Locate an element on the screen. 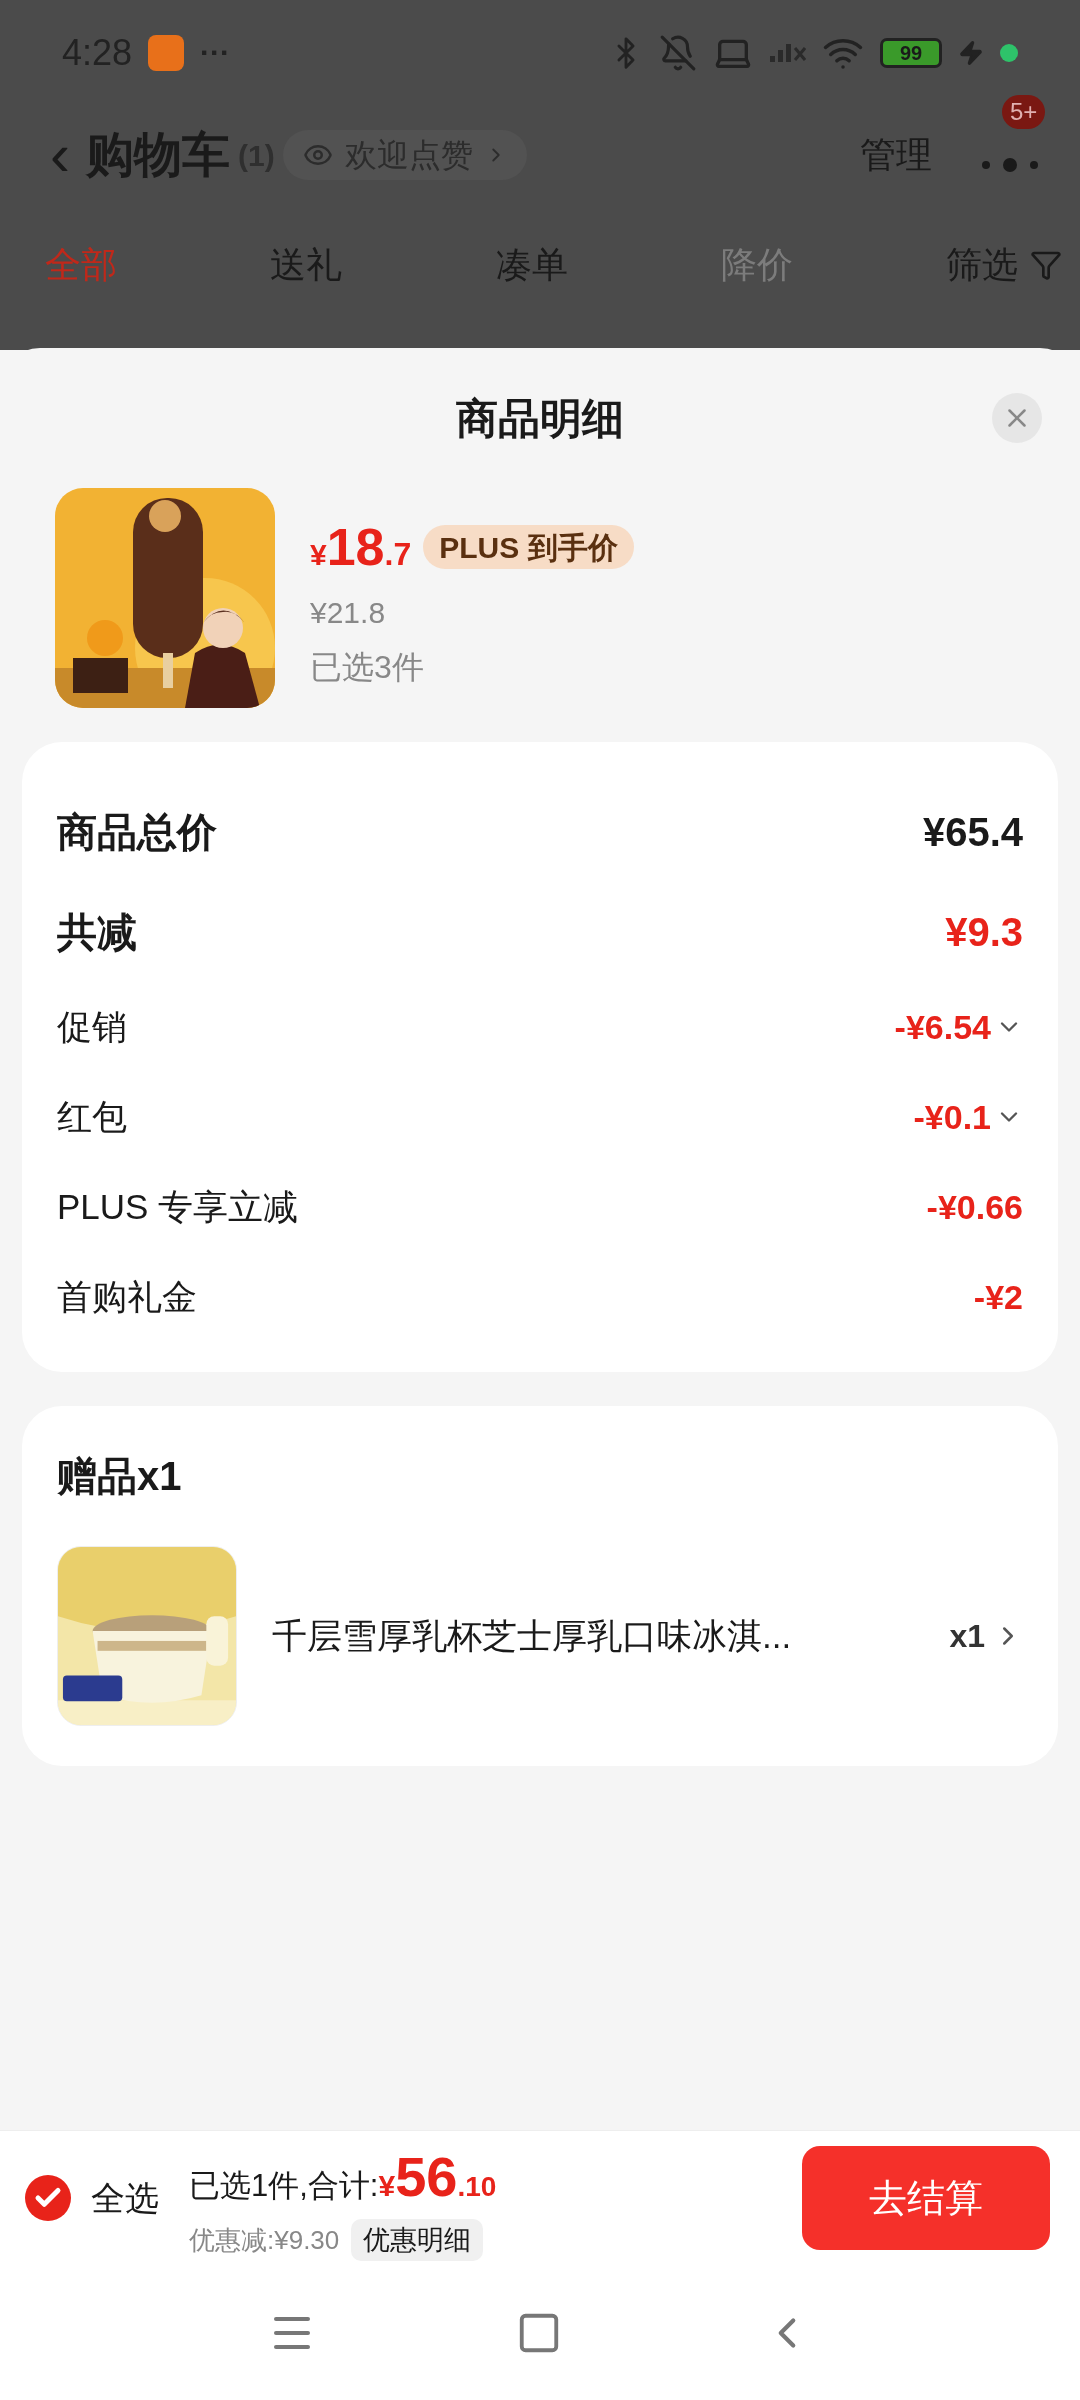 This screenshot has width=1080, height=2400. summary-label: 促销 is located at coordinates (92, 1026).